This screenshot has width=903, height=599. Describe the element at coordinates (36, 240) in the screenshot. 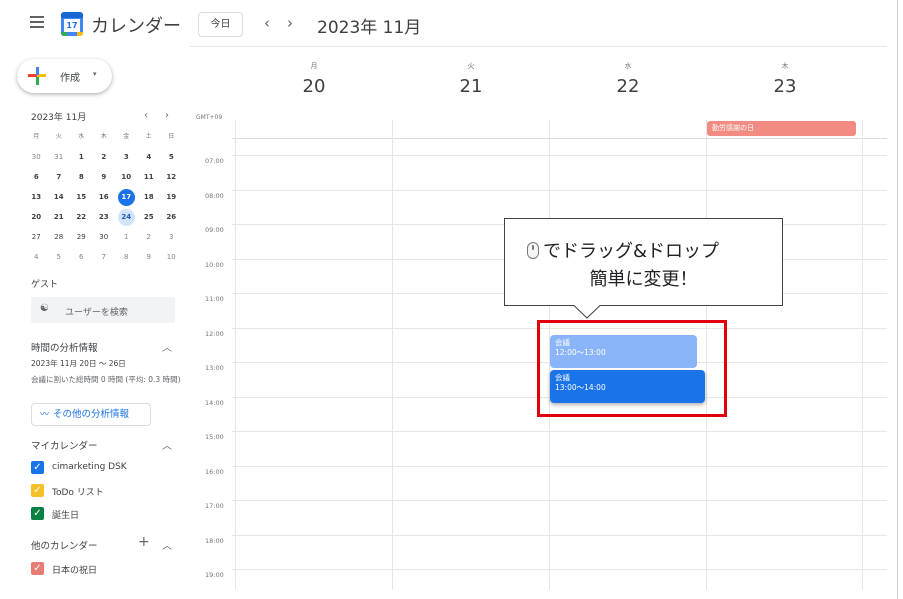

I see `mini-calendar-day: 27` at that location.